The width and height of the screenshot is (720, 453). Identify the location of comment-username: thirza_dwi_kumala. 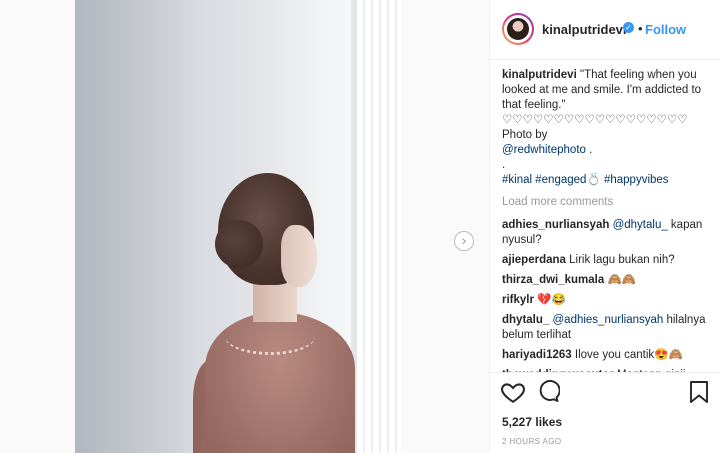
(553, 280).